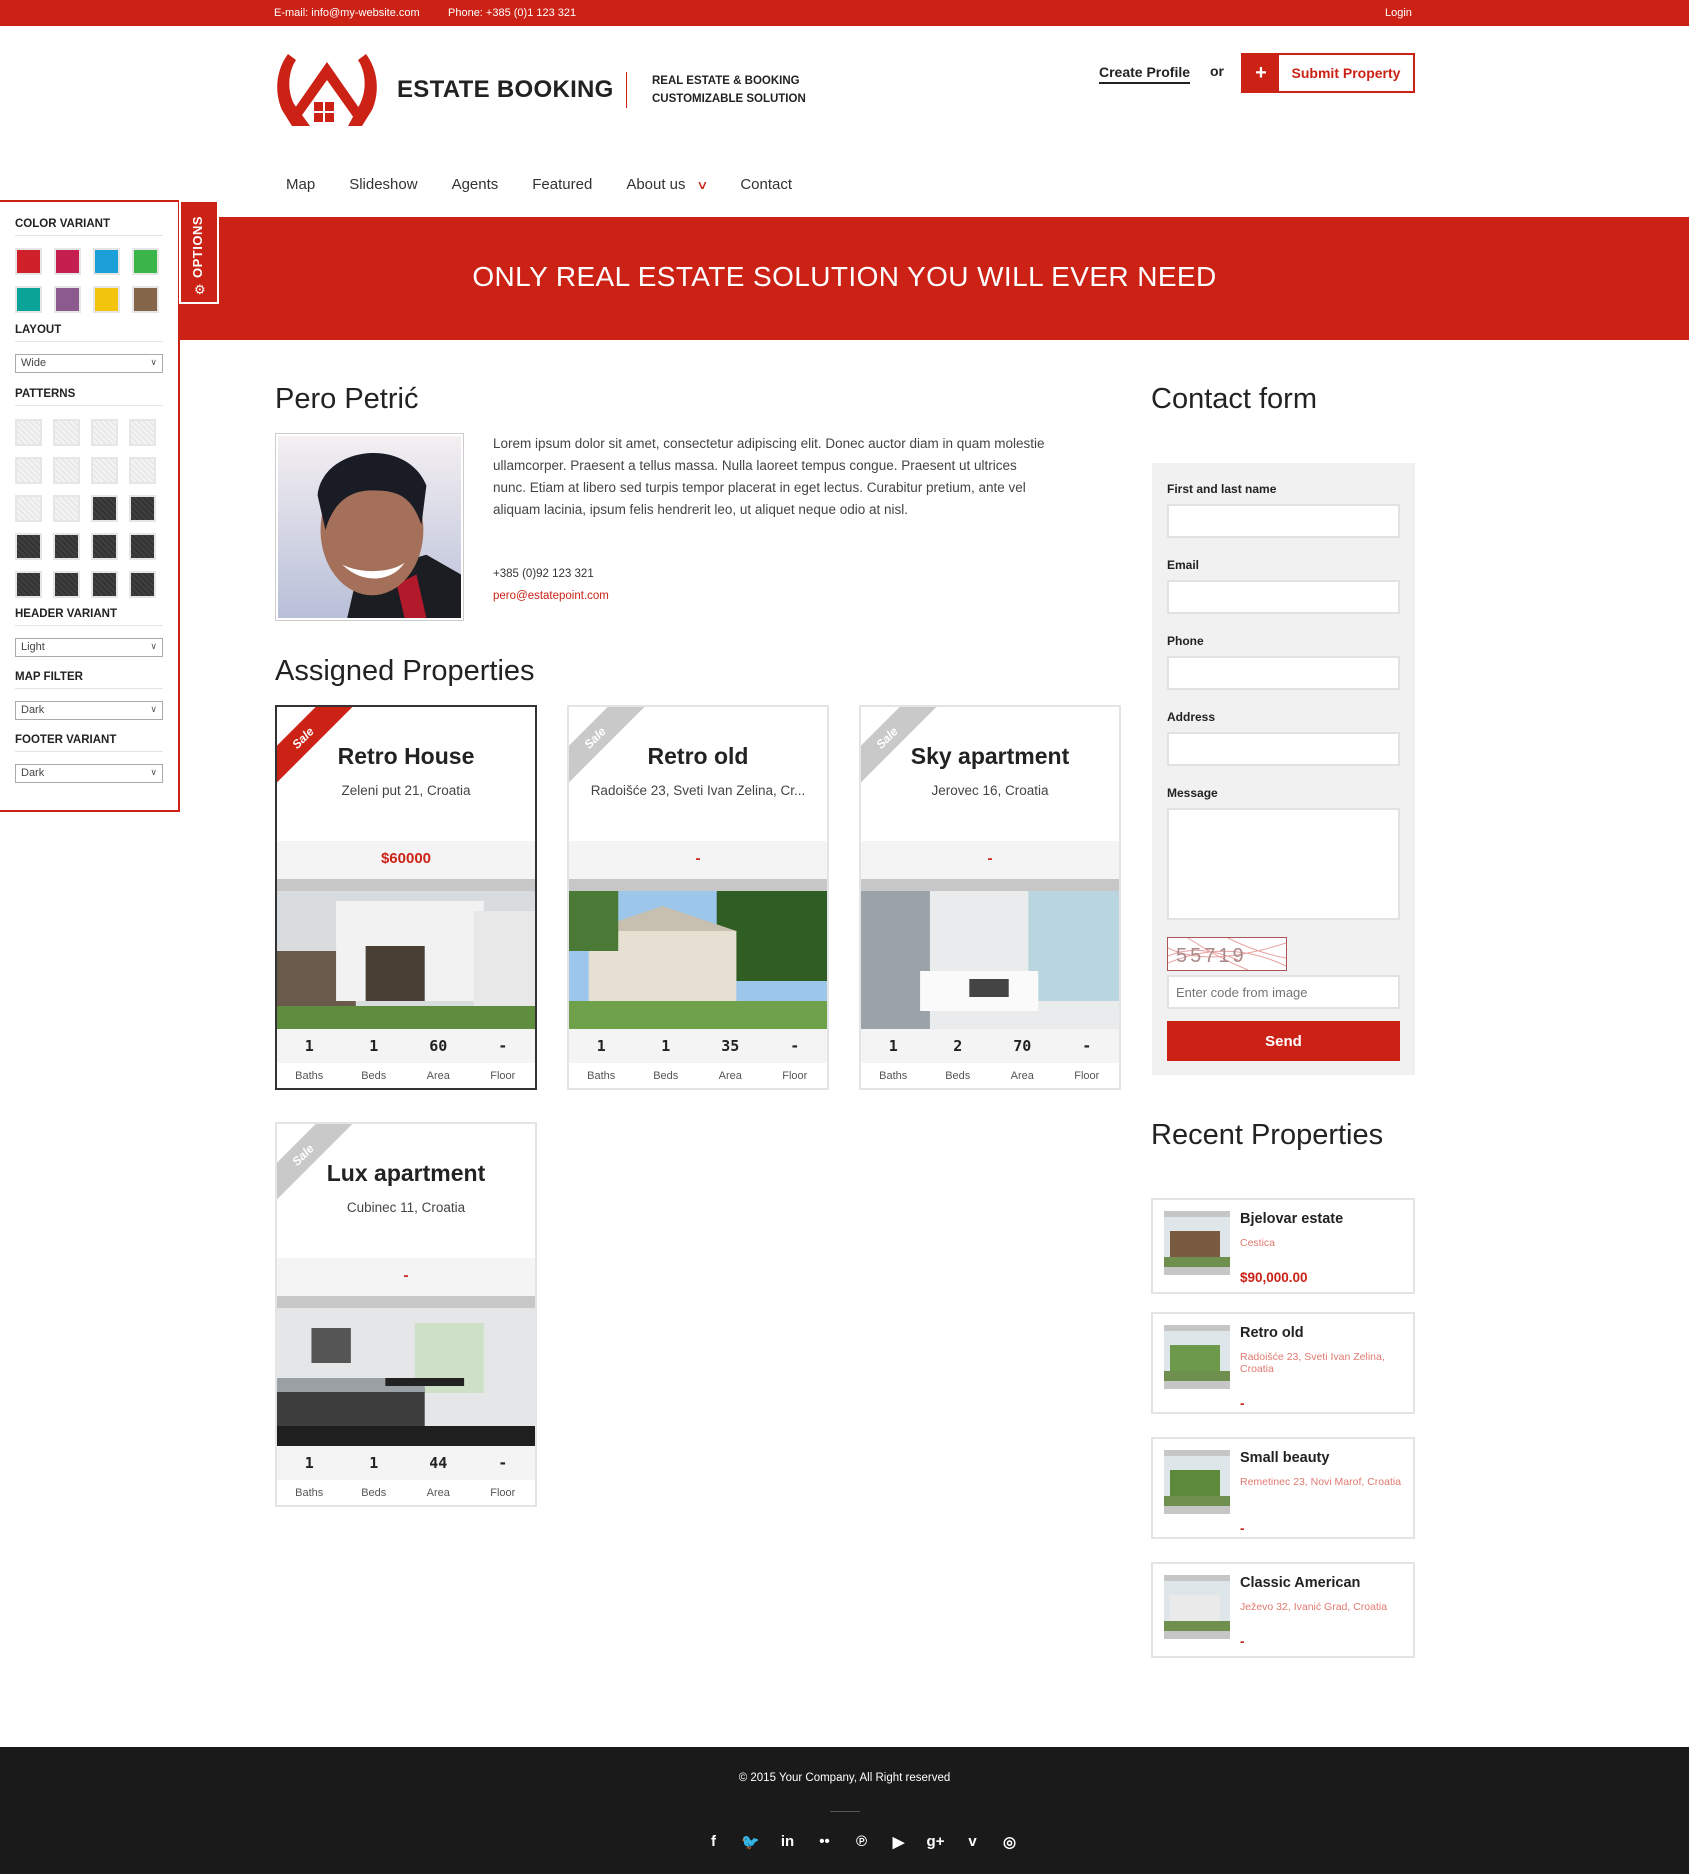 This screenshot has height=1874, width=1689. What do you see at coordinates (1283, 673) in the screenshot?
I see `phone-input` at bounding box center [1283, 673].